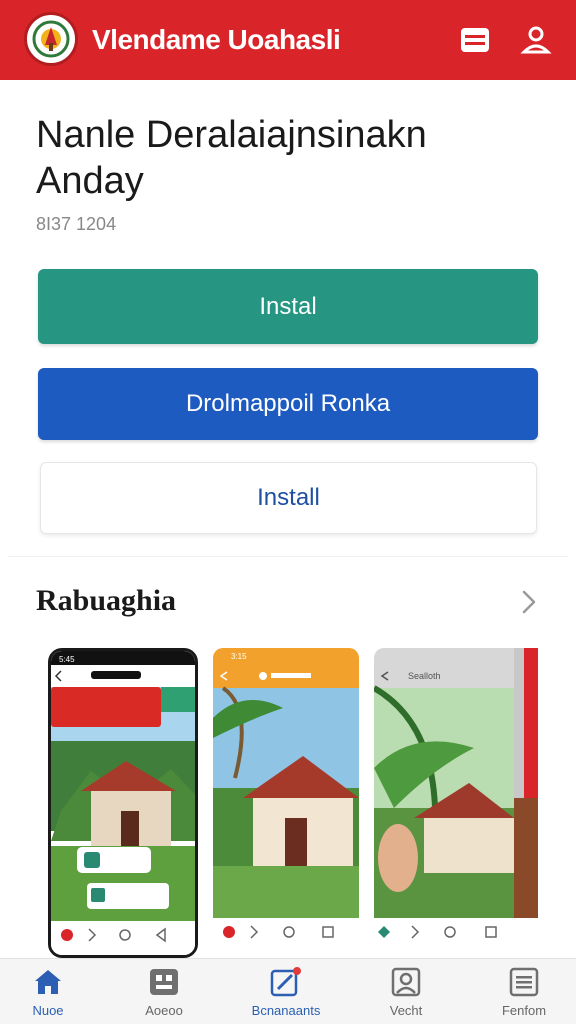 The height and width of the screenshot is (1024, 576). What do you see at coordinates (524, 1010) in the screenshot?
I see `nav-label: Fenfom` at bounding box center [524, 1010].